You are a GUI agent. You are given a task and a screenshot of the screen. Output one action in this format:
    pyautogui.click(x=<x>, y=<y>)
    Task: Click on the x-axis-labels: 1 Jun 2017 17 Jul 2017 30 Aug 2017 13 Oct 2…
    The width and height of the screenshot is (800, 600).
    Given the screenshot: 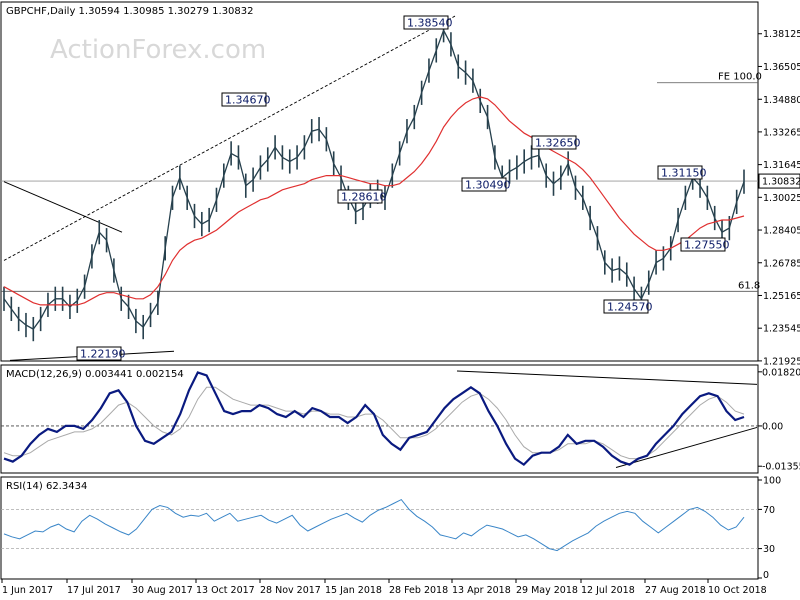 What is the action you would take?
    pyautogui.click(x=384, y=587)
    